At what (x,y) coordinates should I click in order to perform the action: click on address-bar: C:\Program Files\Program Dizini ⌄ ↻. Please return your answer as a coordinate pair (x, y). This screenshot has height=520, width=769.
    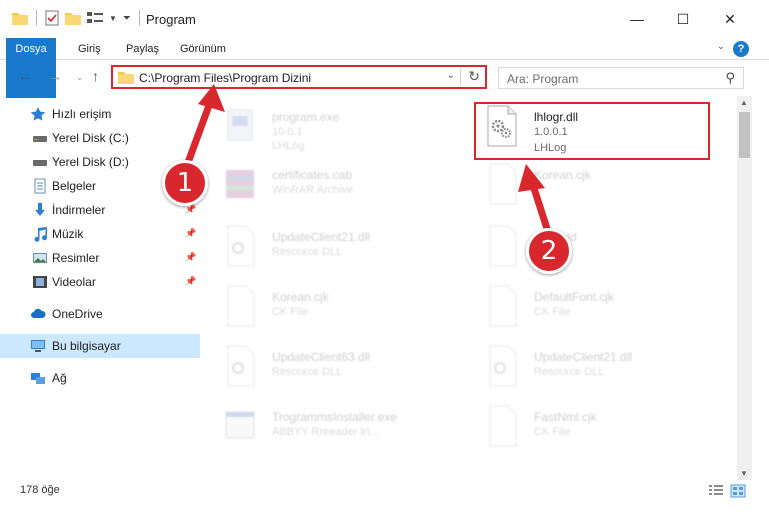
    Looking at the image, I should click on (299, 77).